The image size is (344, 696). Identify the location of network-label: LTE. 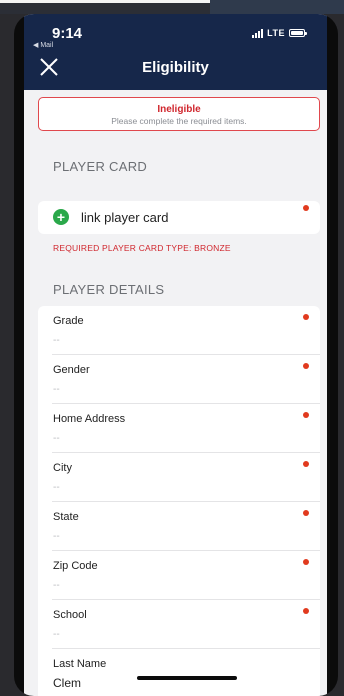
(276, 33).